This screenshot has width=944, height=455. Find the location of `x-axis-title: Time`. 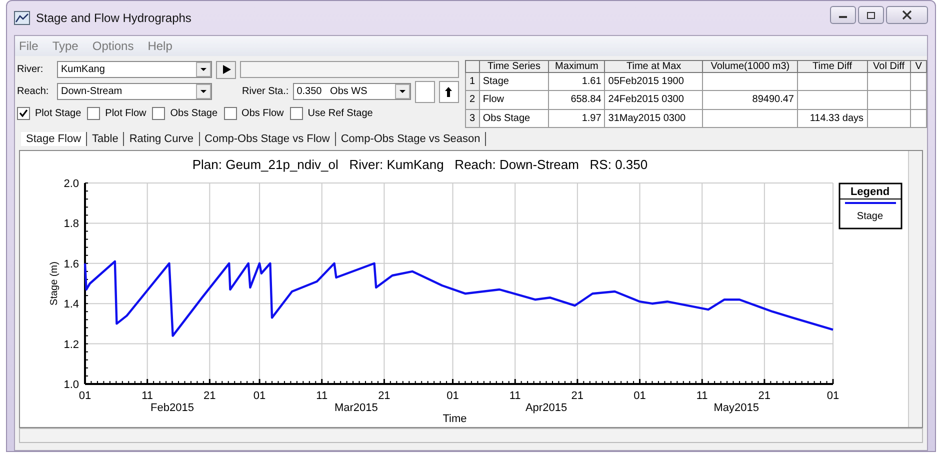

x-axis-title: Time is located at coordinates (454, 418).